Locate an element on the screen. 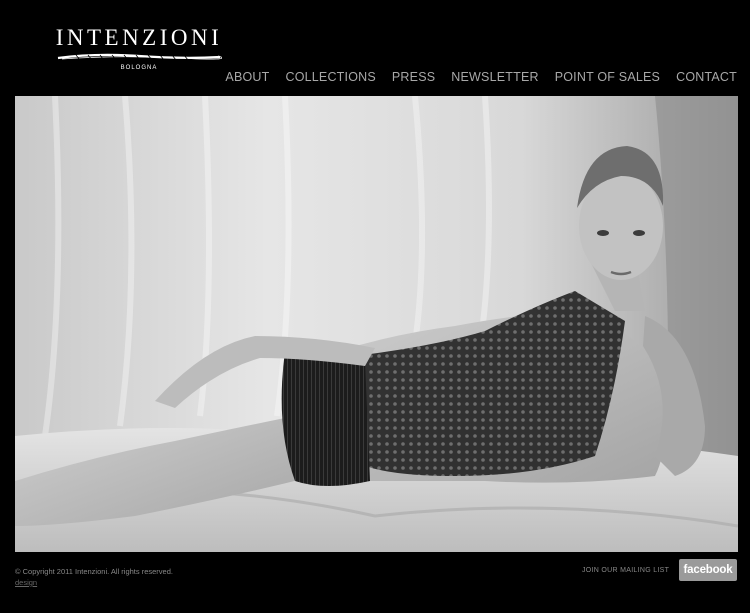 The width and height of the screenshot is (750, 613). brand-city: BOLOGNA is located at coordinates (139, 68).